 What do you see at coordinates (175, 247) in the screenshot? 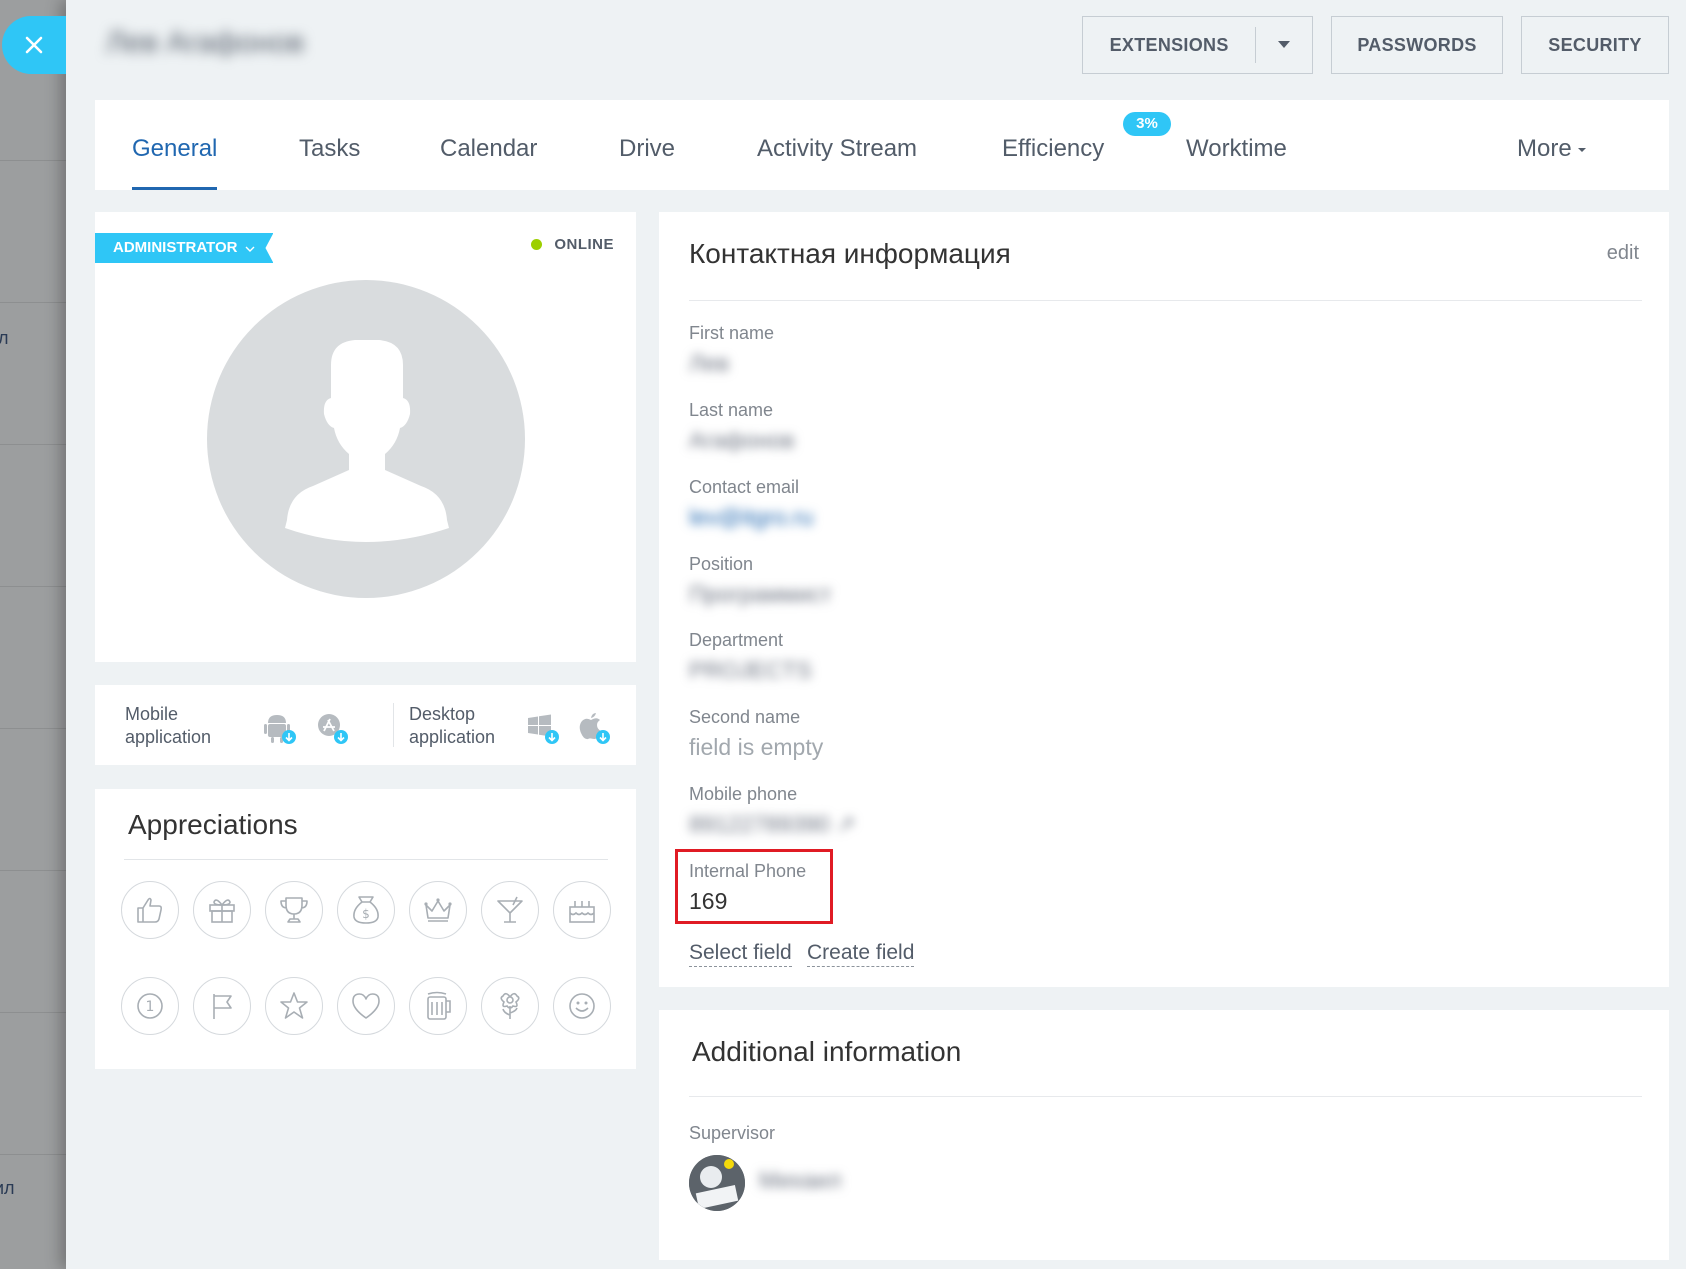
I see `role-label: ADMINISTRATOR` at bounding box center [175, 247].